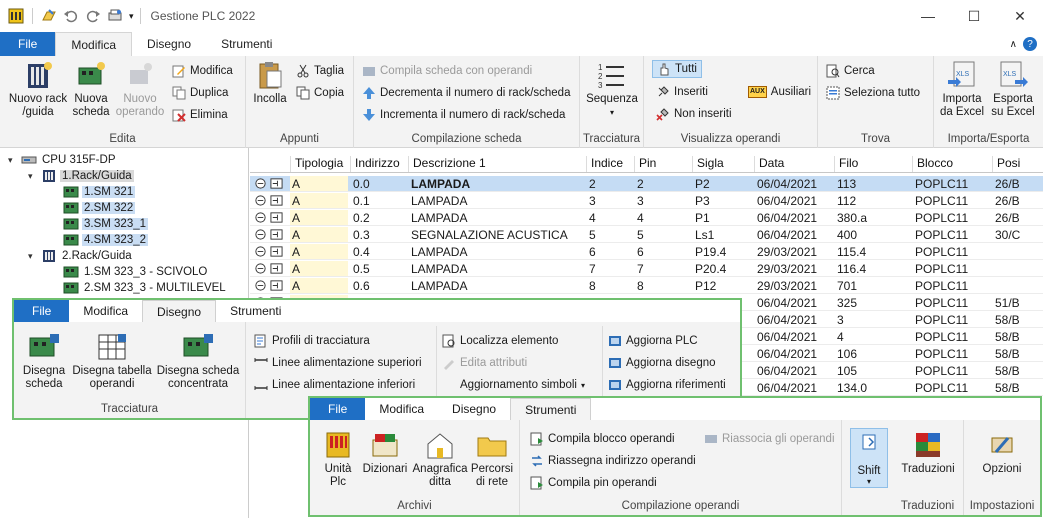 The width and height of the screenshot is (1043, 518). Describe the element at coordinates (646, 252) in the screenshot. I see `table-row: A 0.4 LAMPADA 6 6 P19.4 29/03/2021 115.4 POPLC11` at that location.